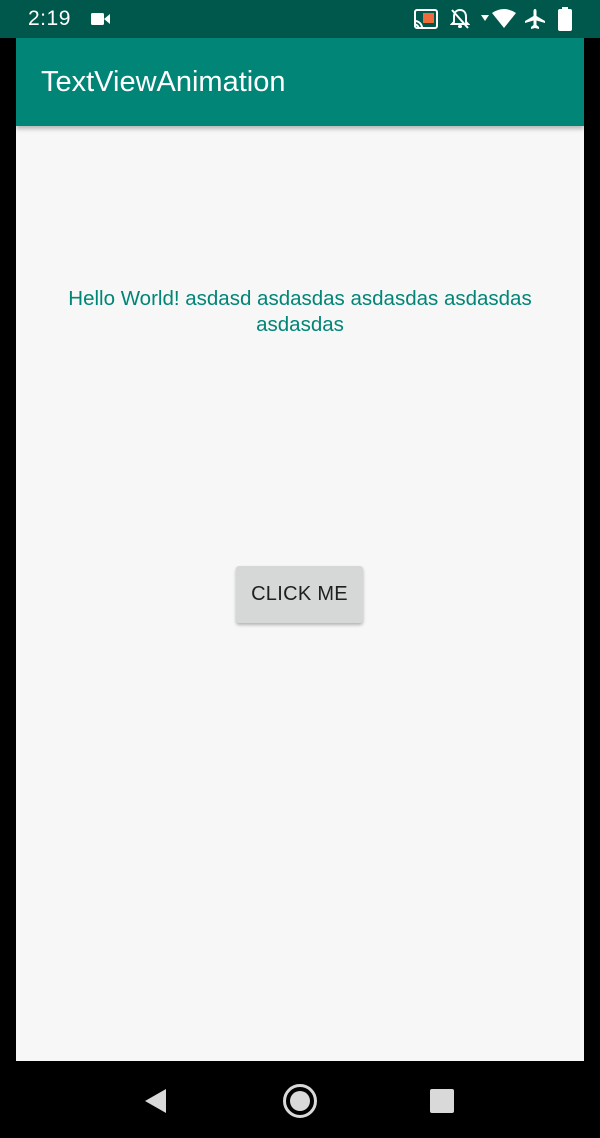  I want to click on navigation-bar, so click(300, 1100).